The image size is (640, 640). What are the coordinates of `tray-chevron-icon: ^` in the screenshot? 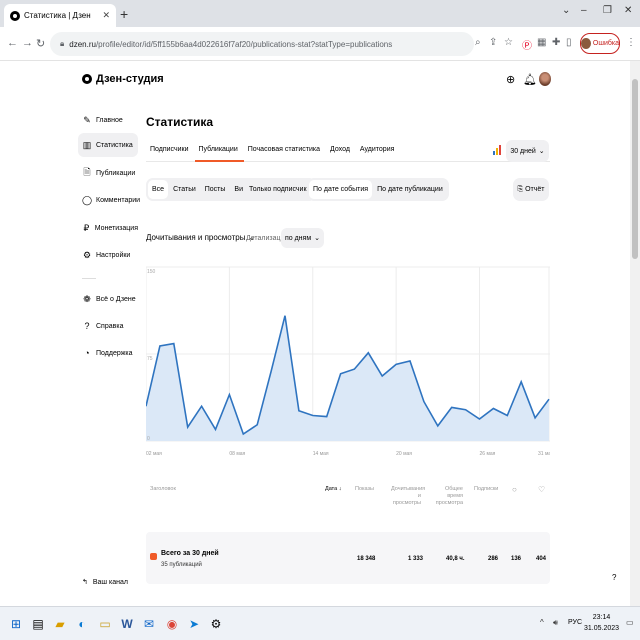 It's located at (542, 622).